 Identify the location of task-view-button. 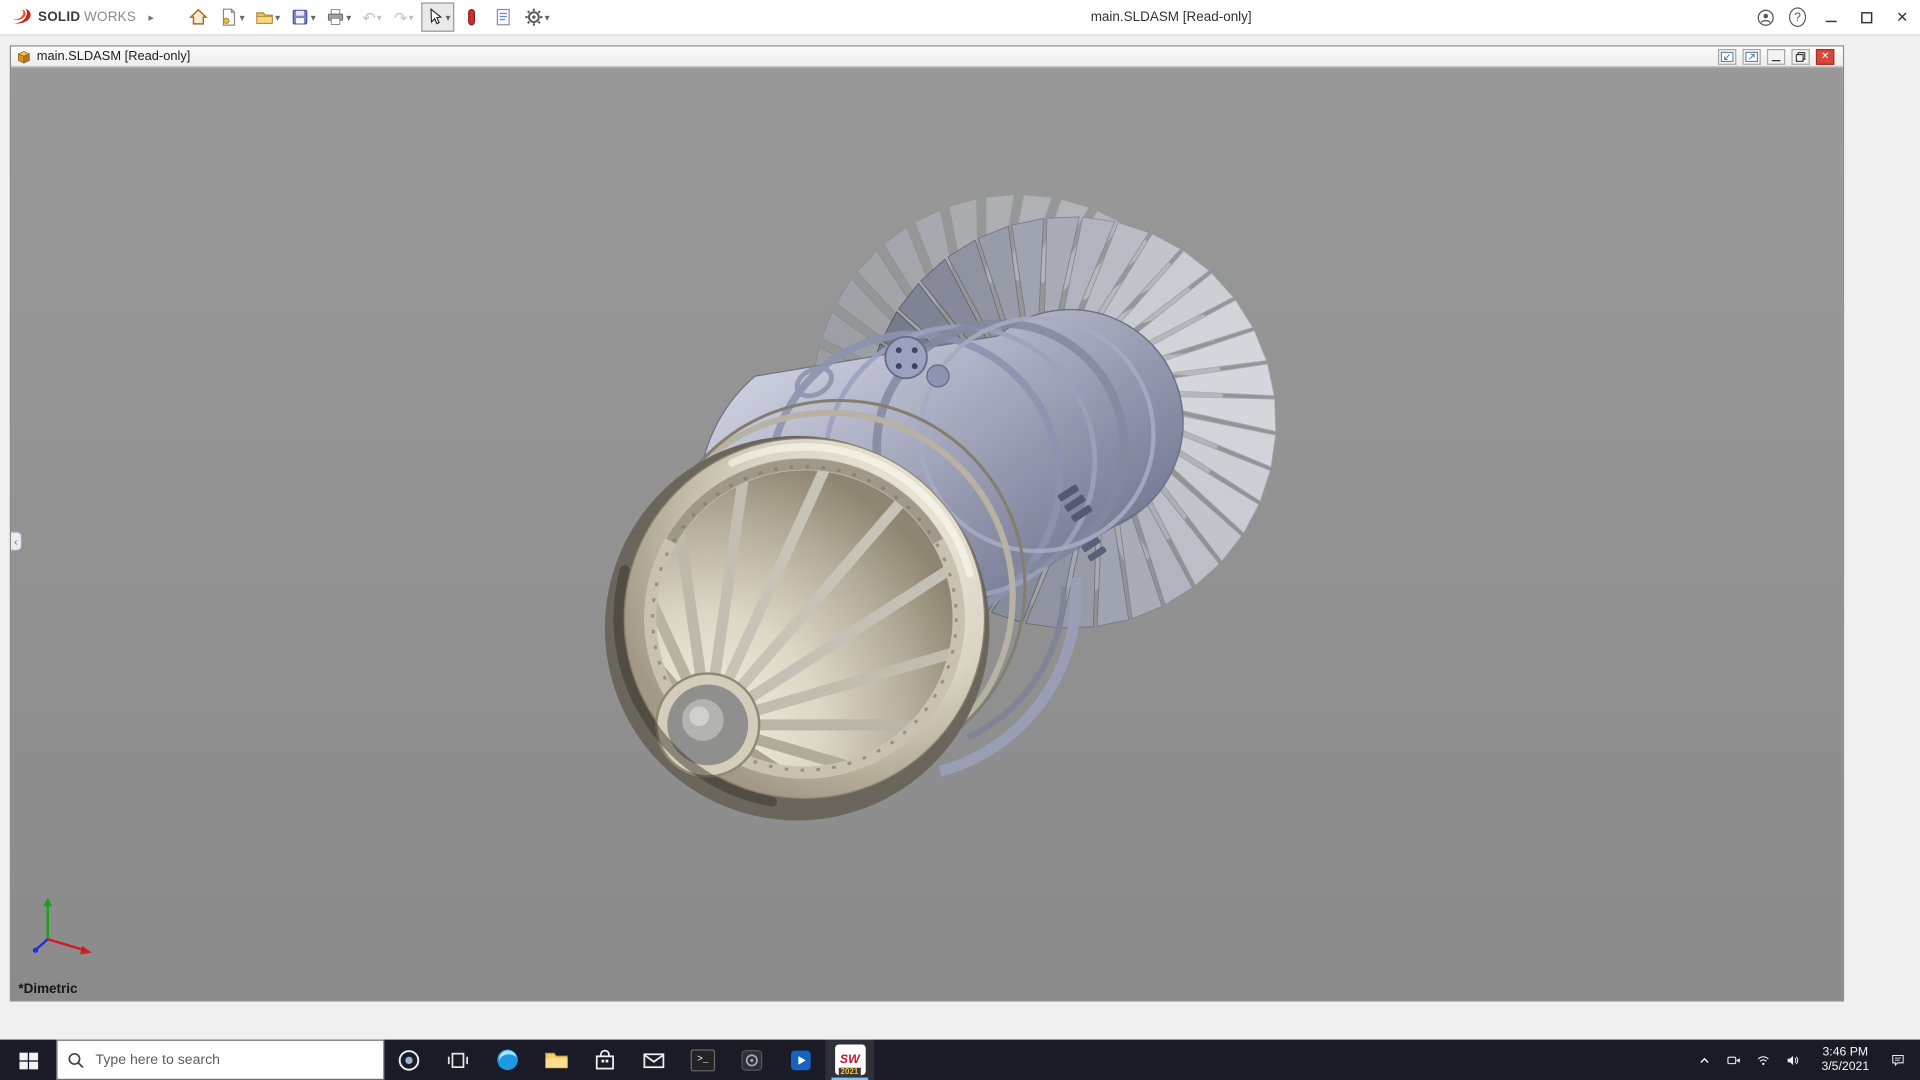
(457, 1060).